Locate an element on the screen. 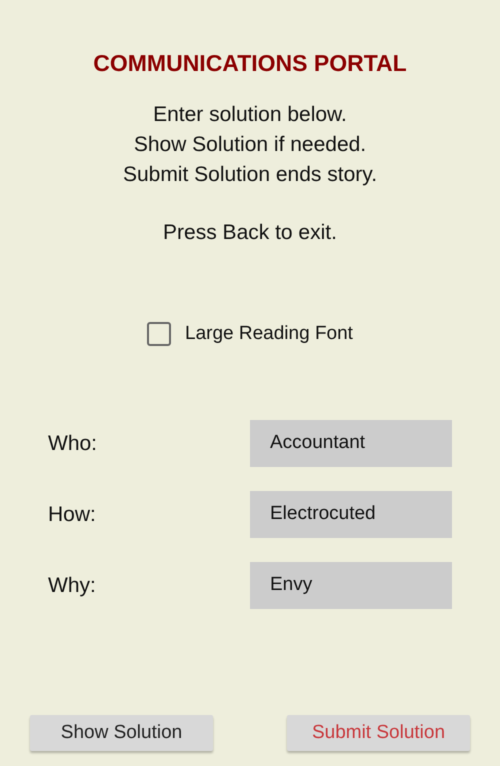 This screenshot has height=766, width=500. checkbox-label: Large Reading Font is located at coordinates (269, 334).